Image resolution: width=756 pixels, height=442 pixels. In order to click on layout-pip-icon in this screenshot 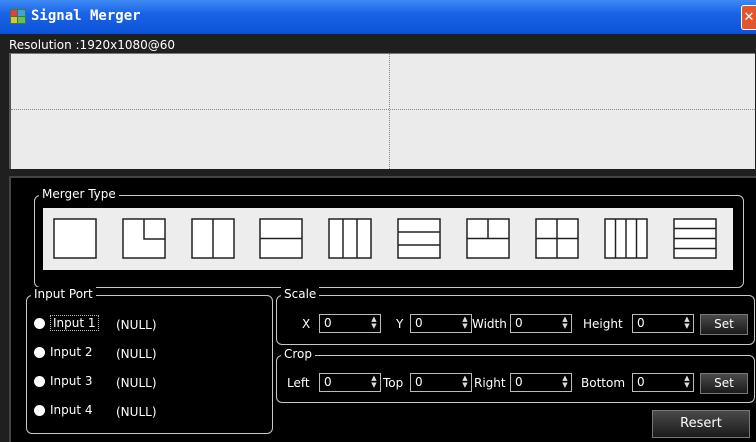, I will do `click(144, 238)`.